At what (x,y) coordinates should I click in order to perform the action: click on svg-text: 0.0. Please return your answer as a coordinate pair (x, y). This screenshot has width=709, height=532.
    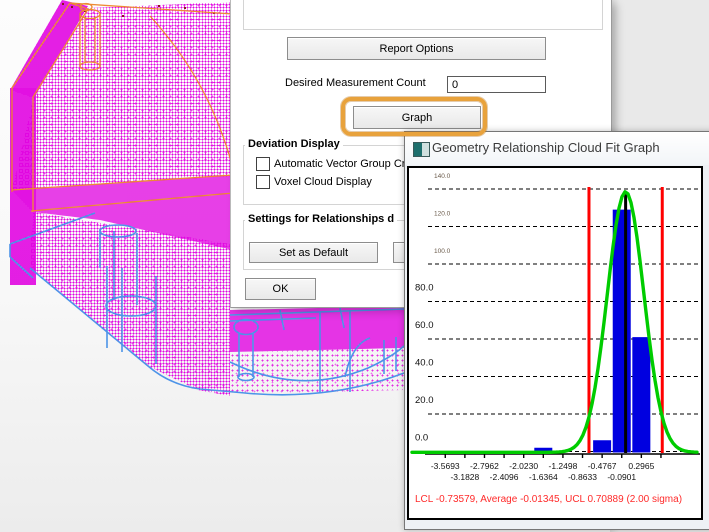
    Looking at the image, I should click on (421, 438).